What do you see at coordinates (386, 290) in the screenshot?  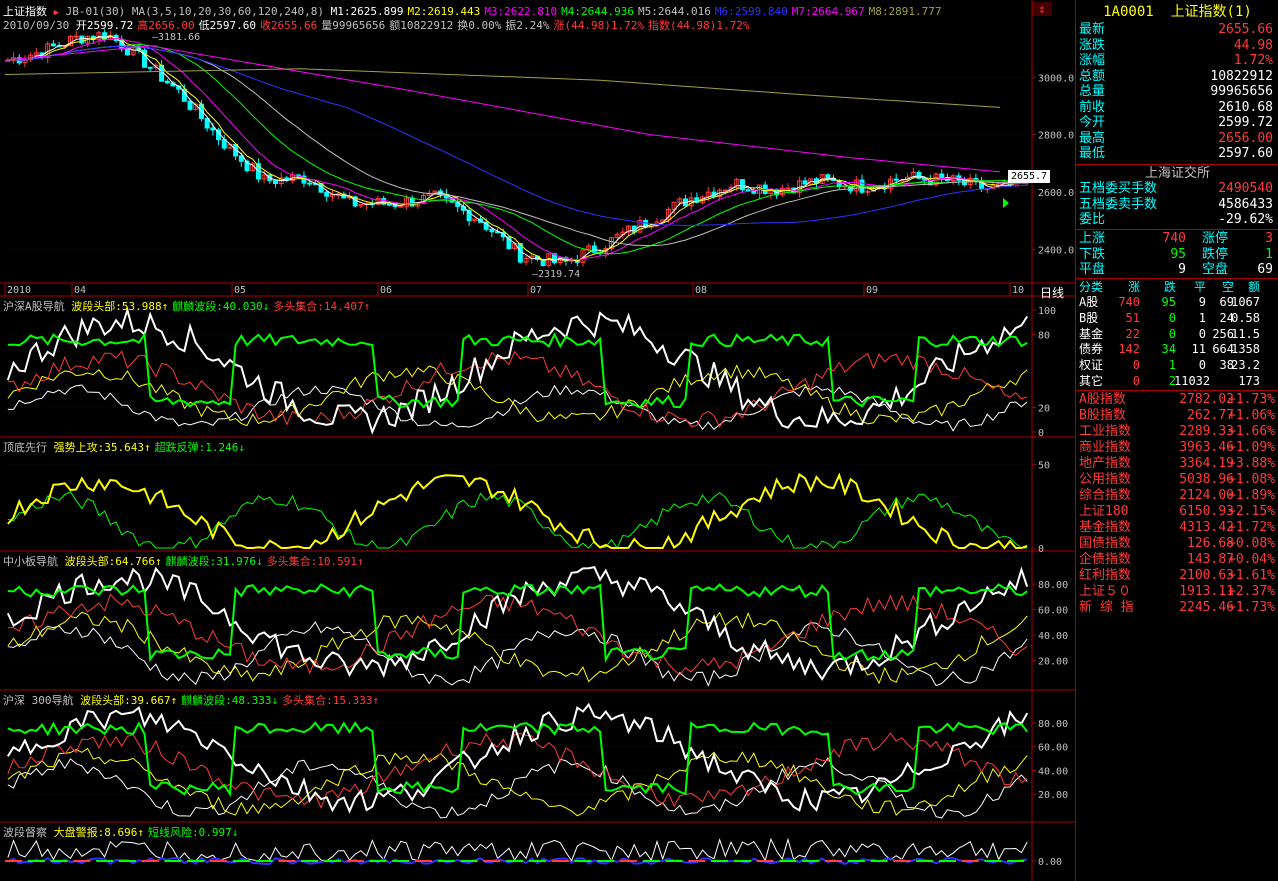 I see `month-label: 06` at bounding box center [386, 290].